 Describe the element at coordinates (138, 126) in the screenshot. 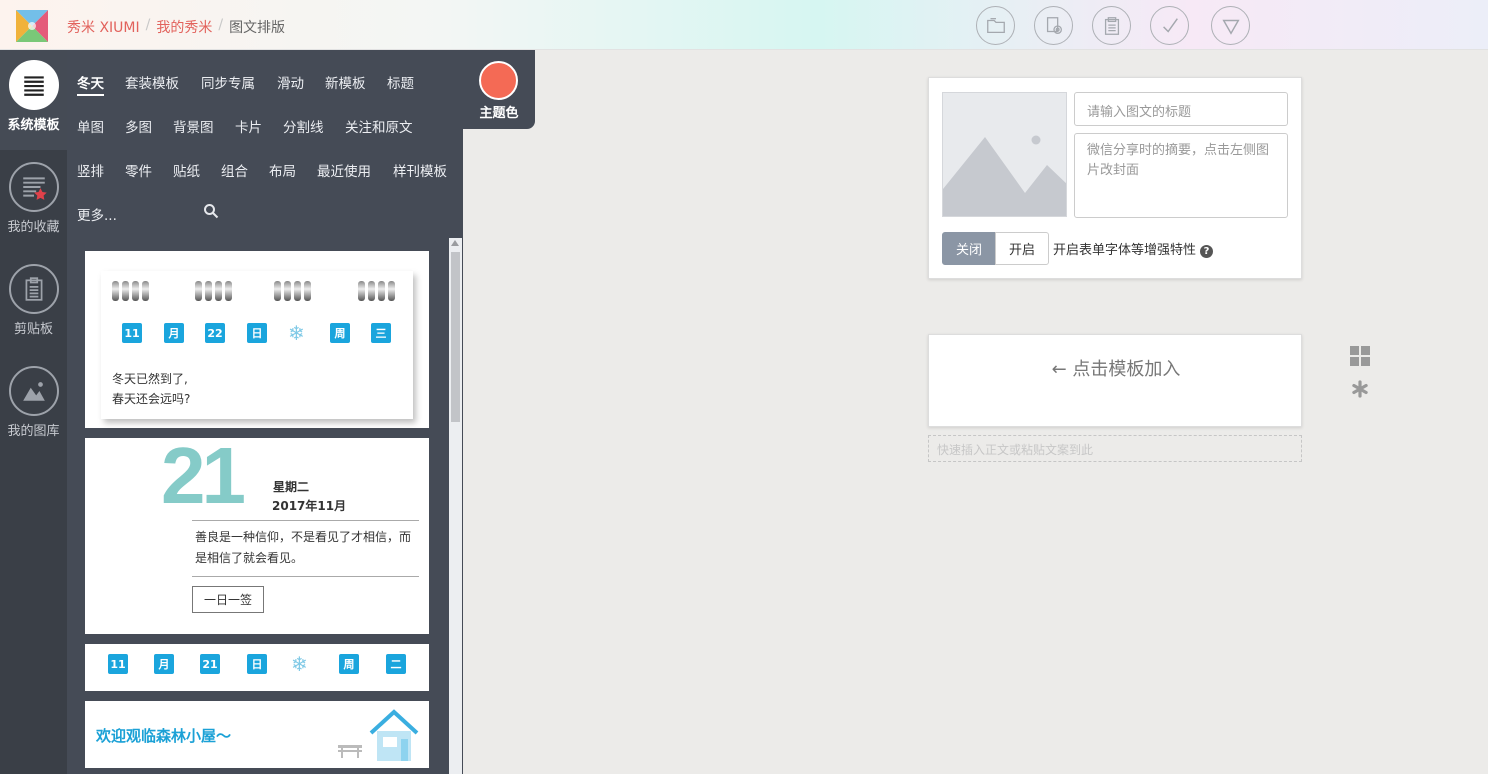

I see `category-multi-image: 多图` at that location.